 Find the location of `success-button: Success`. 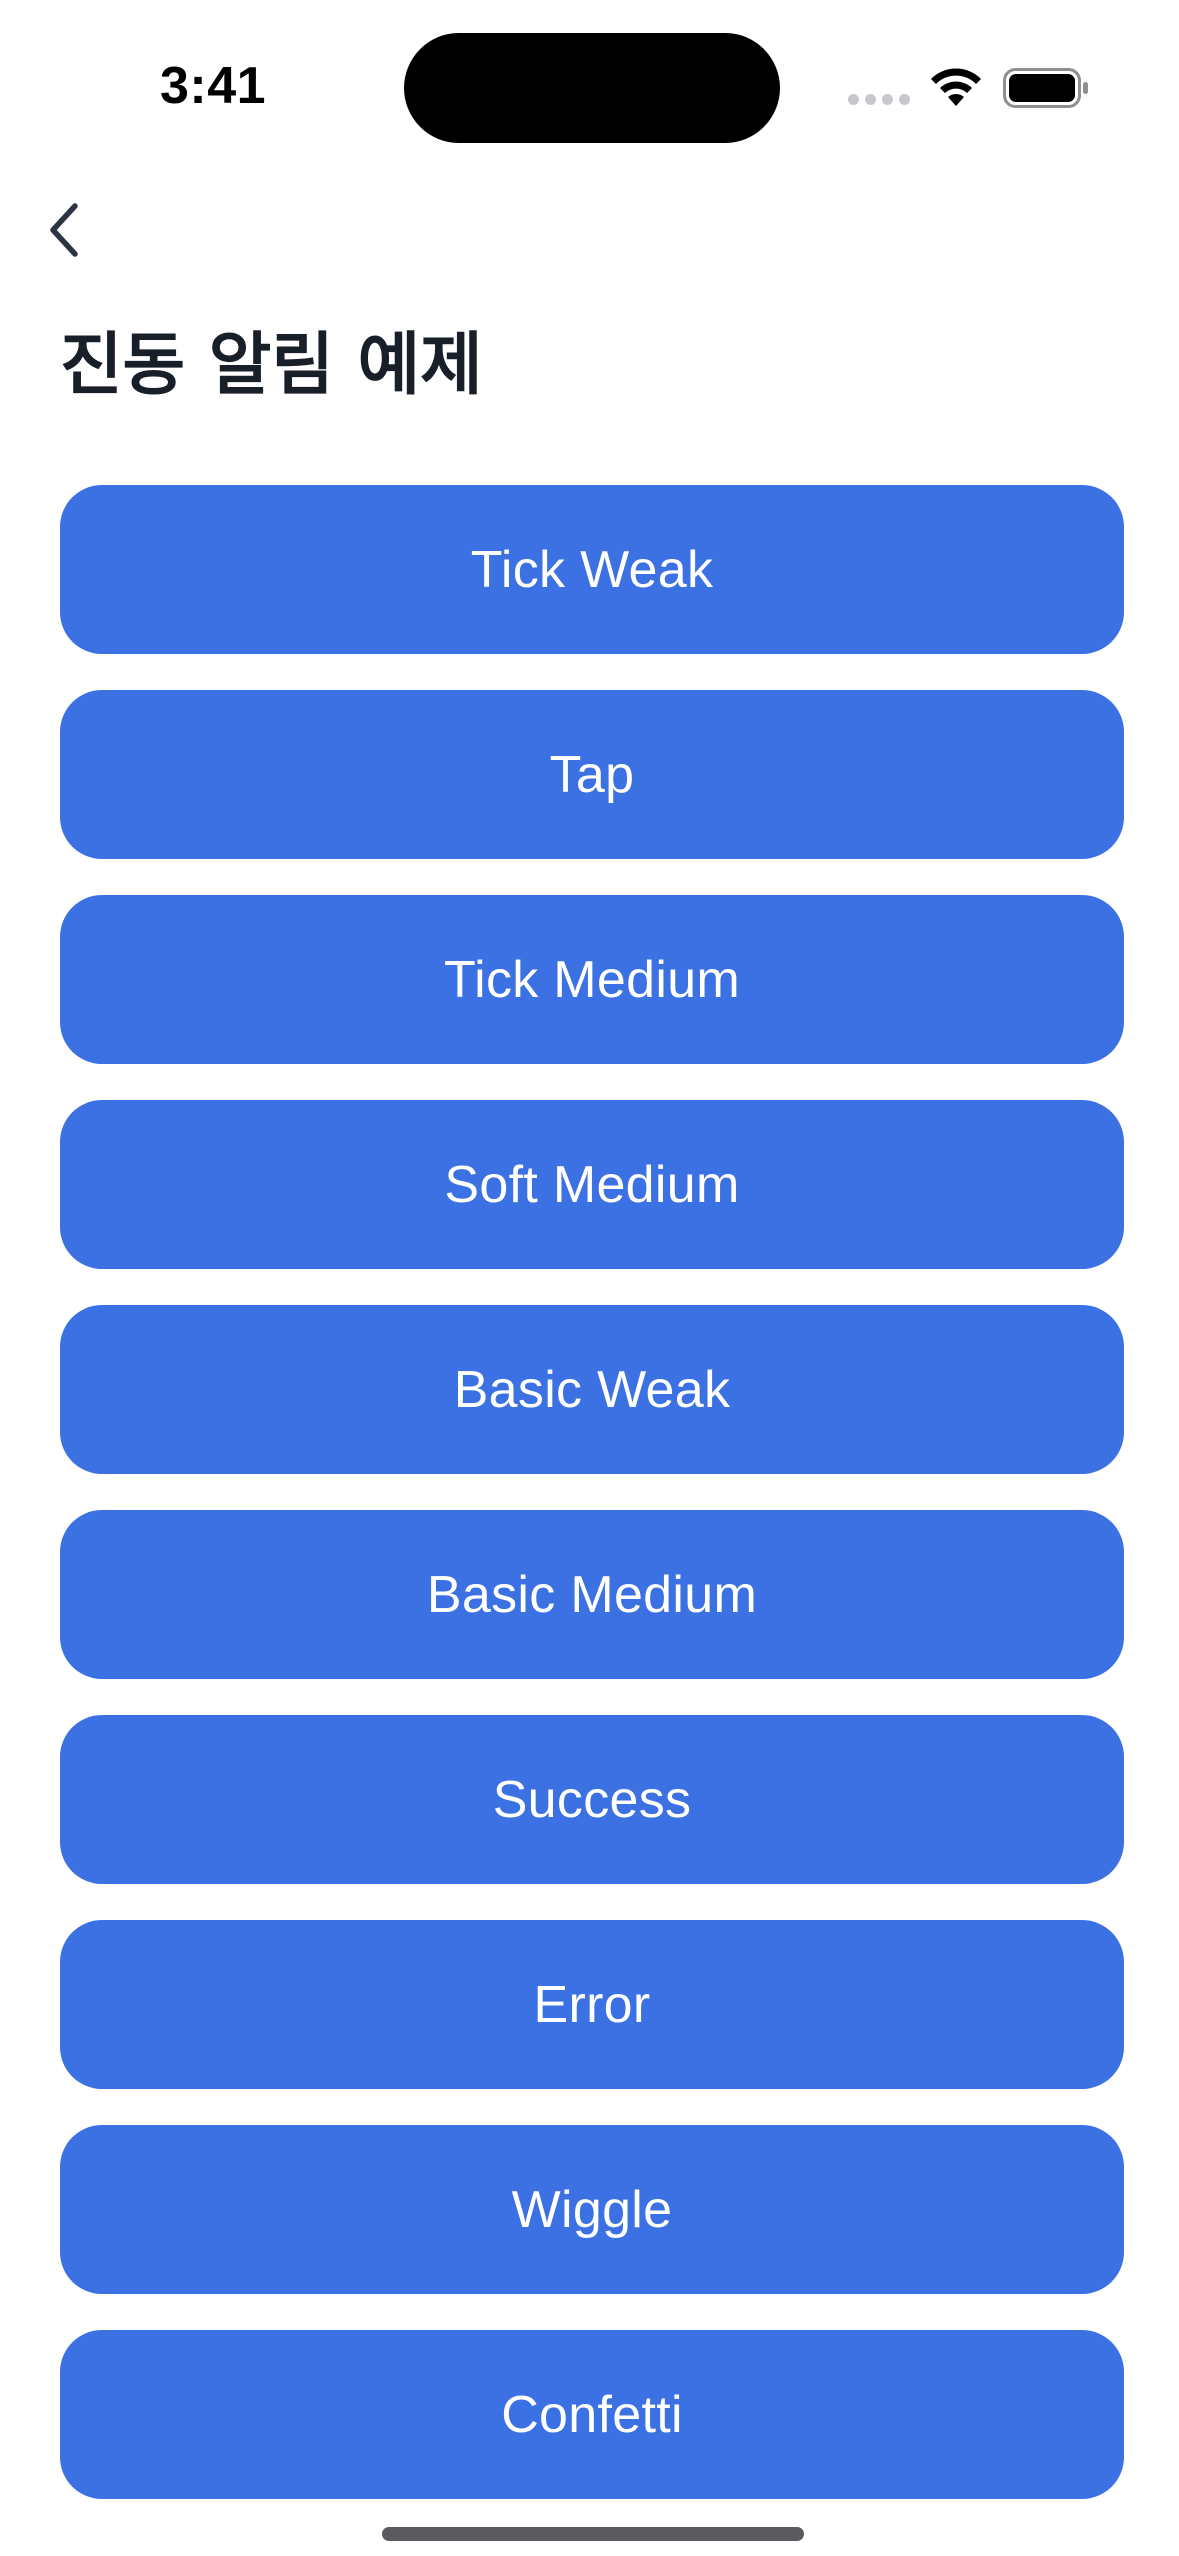

success-button: Success is located at coordinates (592, 1799).